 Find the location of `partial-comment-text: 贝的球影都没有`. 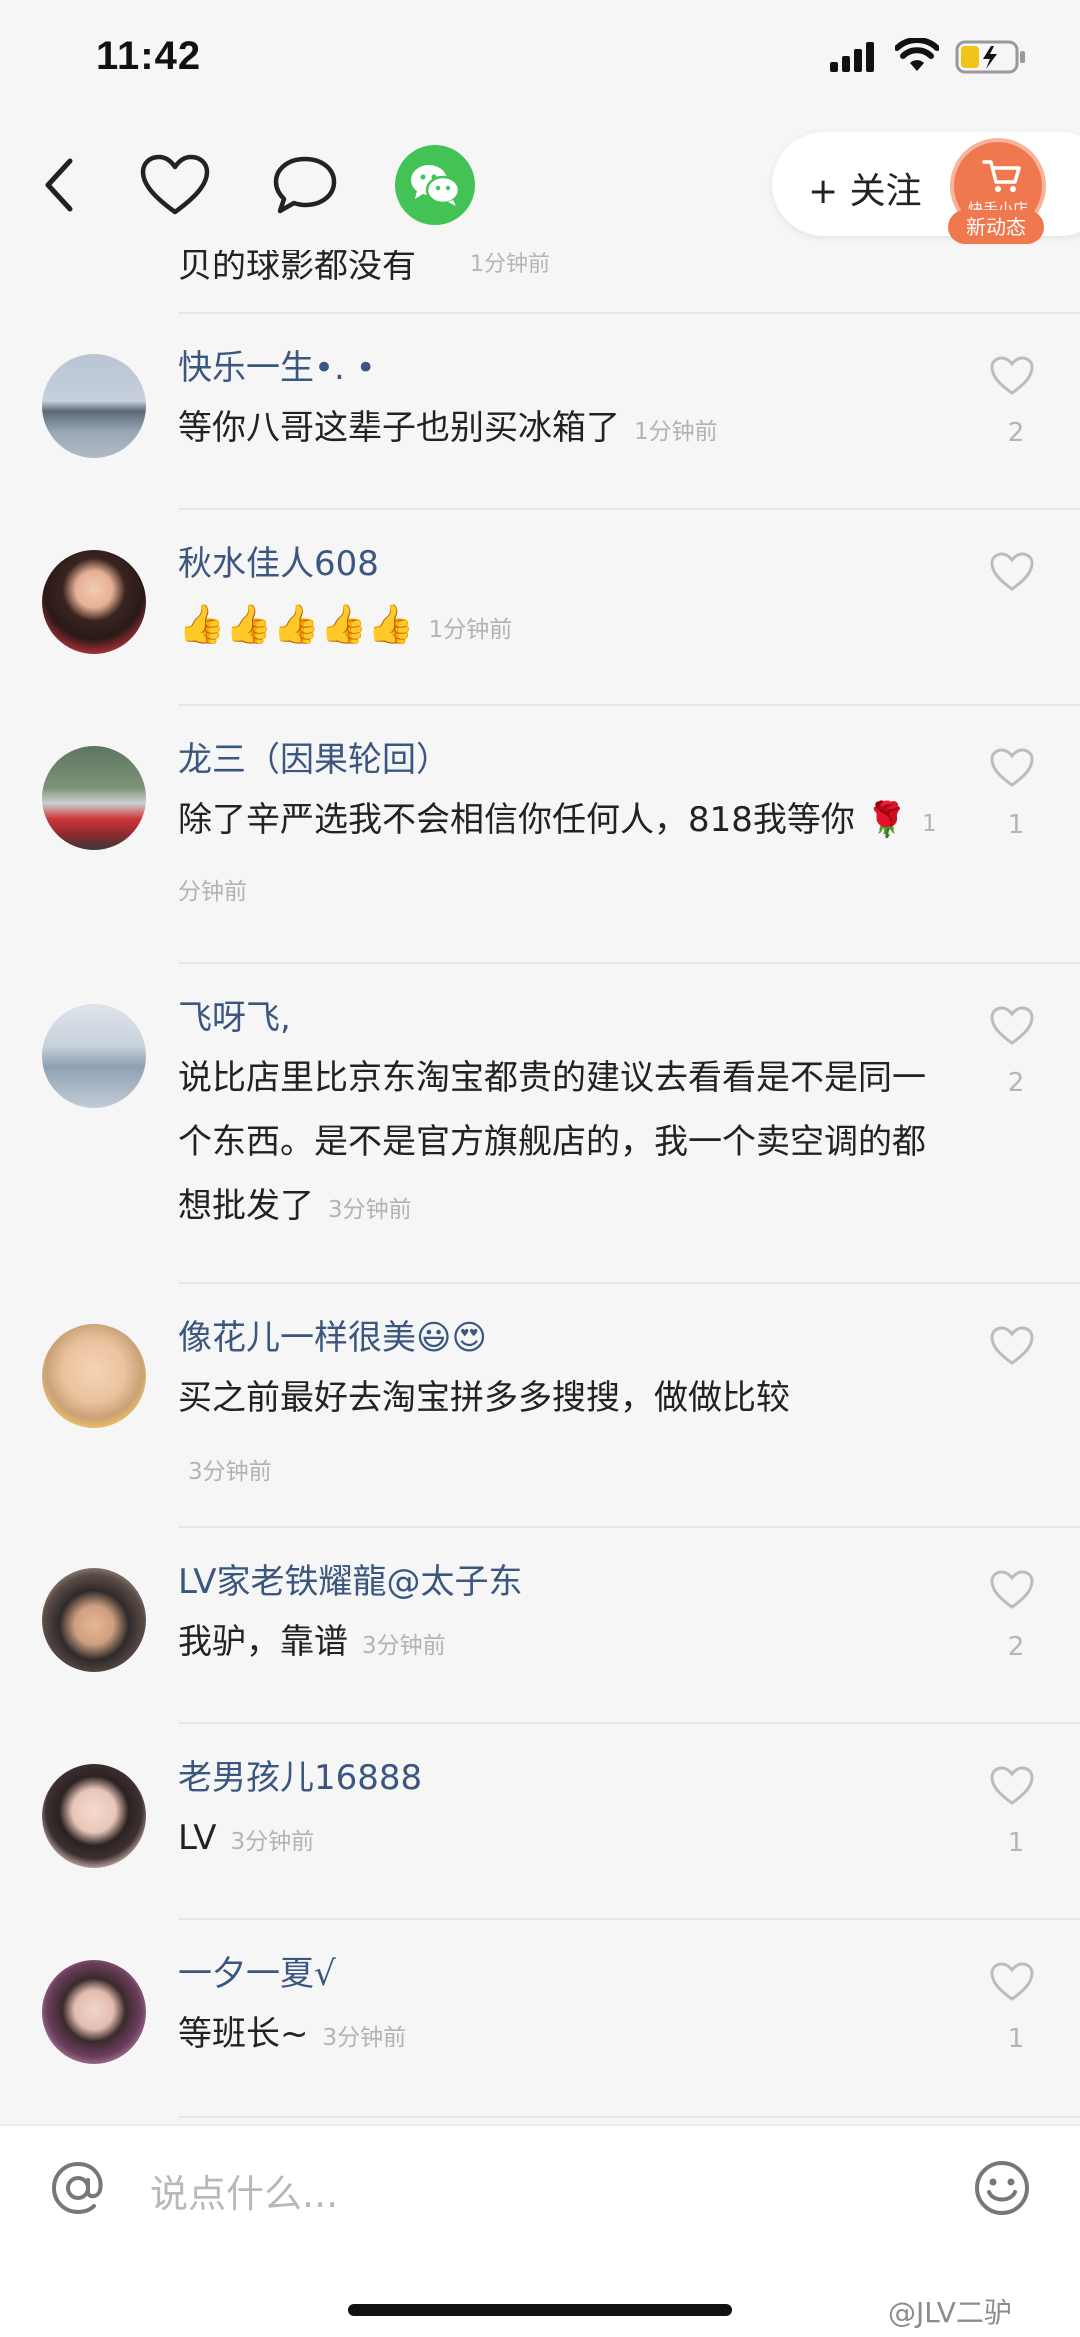

partial-comment-text: 贝的球影都没有 is located at coordinates (297, 268).